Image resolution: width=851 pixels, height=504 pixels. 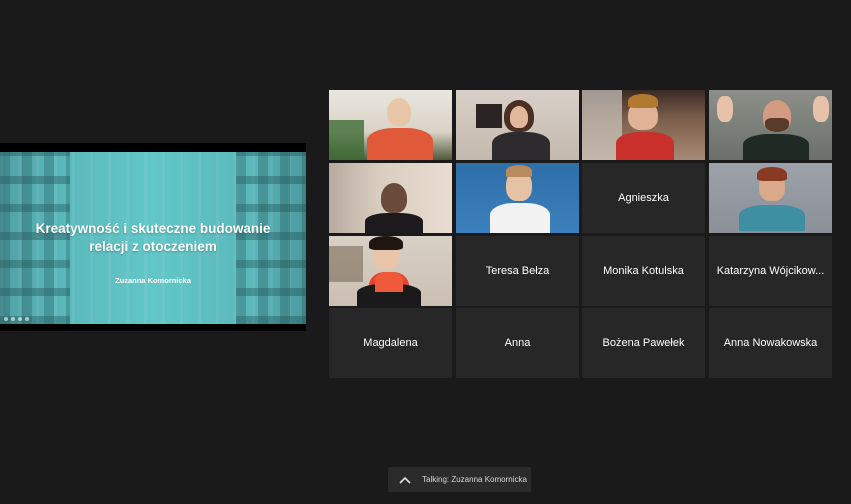 I want to click on participant-name: Magdalena, so click(x=390, y=343).